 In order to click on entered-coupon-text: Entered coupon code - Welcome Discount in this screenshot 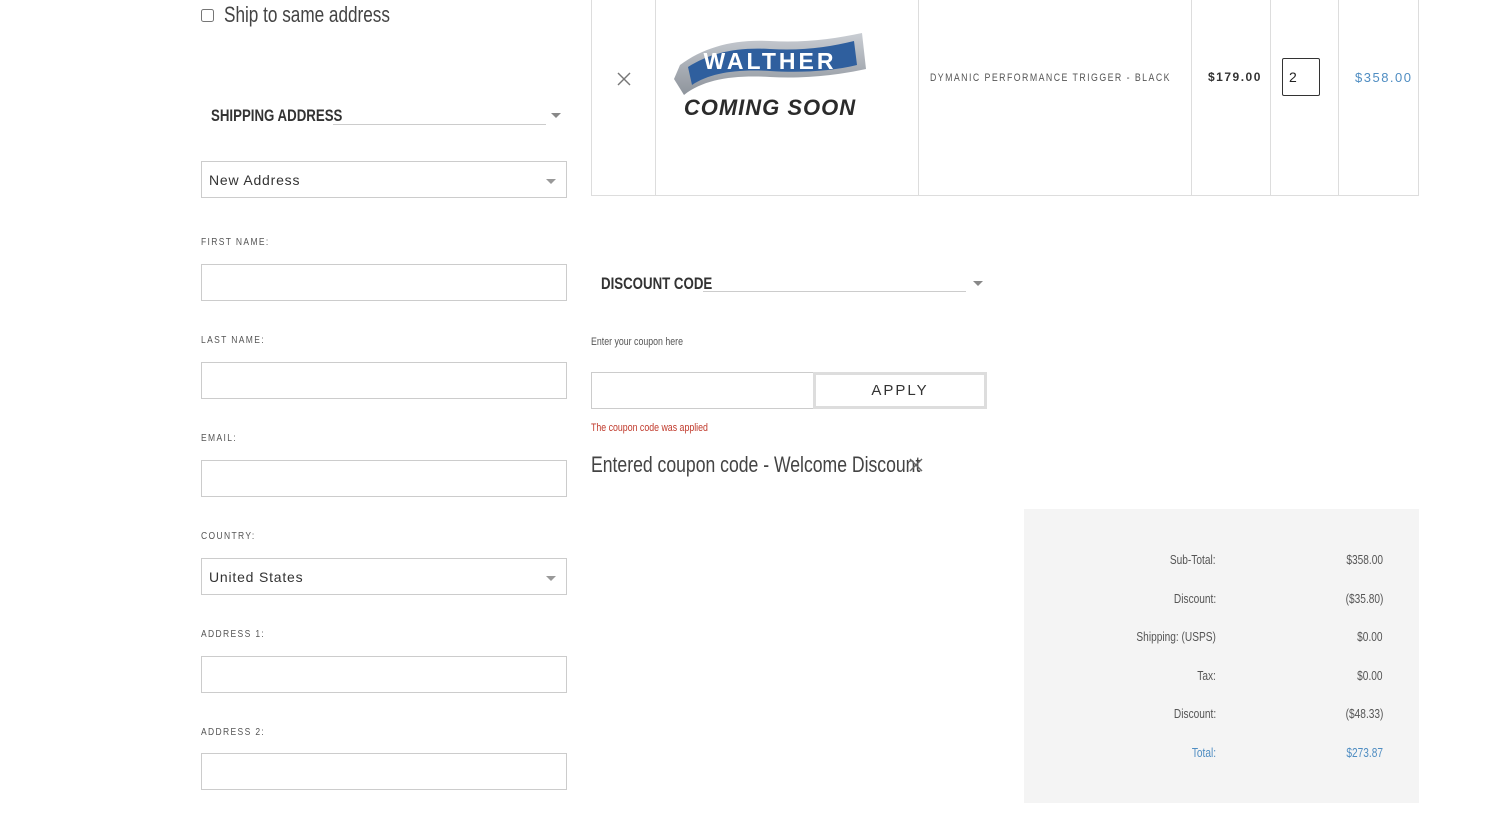, I will do `click(756, 464)`.